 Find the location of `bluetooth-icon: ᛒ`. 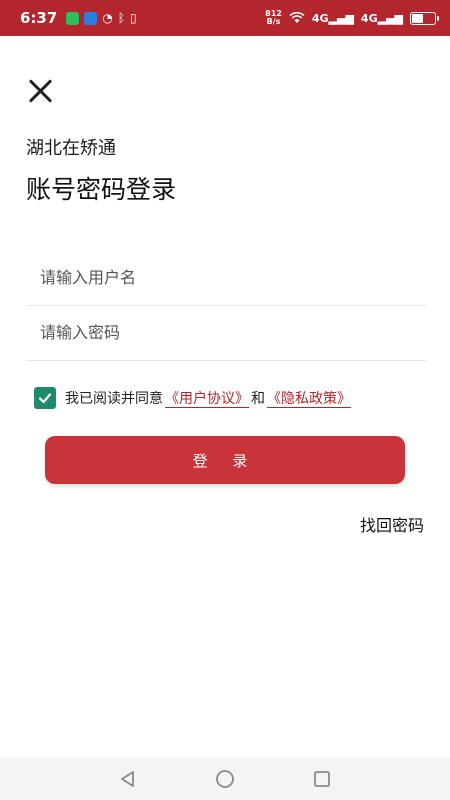

bluetooth-icon: ᛒ is located at coordinates (121, 18).